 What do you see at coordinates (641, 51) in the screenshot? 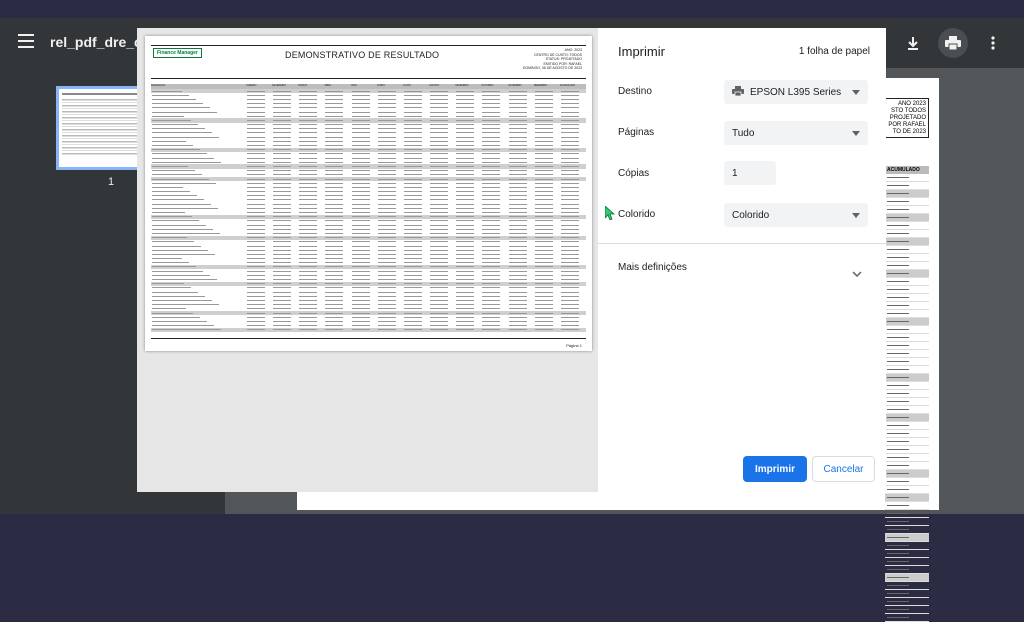
I see `print-dialog-title: Imprimir` at bounding box center [641, 51].